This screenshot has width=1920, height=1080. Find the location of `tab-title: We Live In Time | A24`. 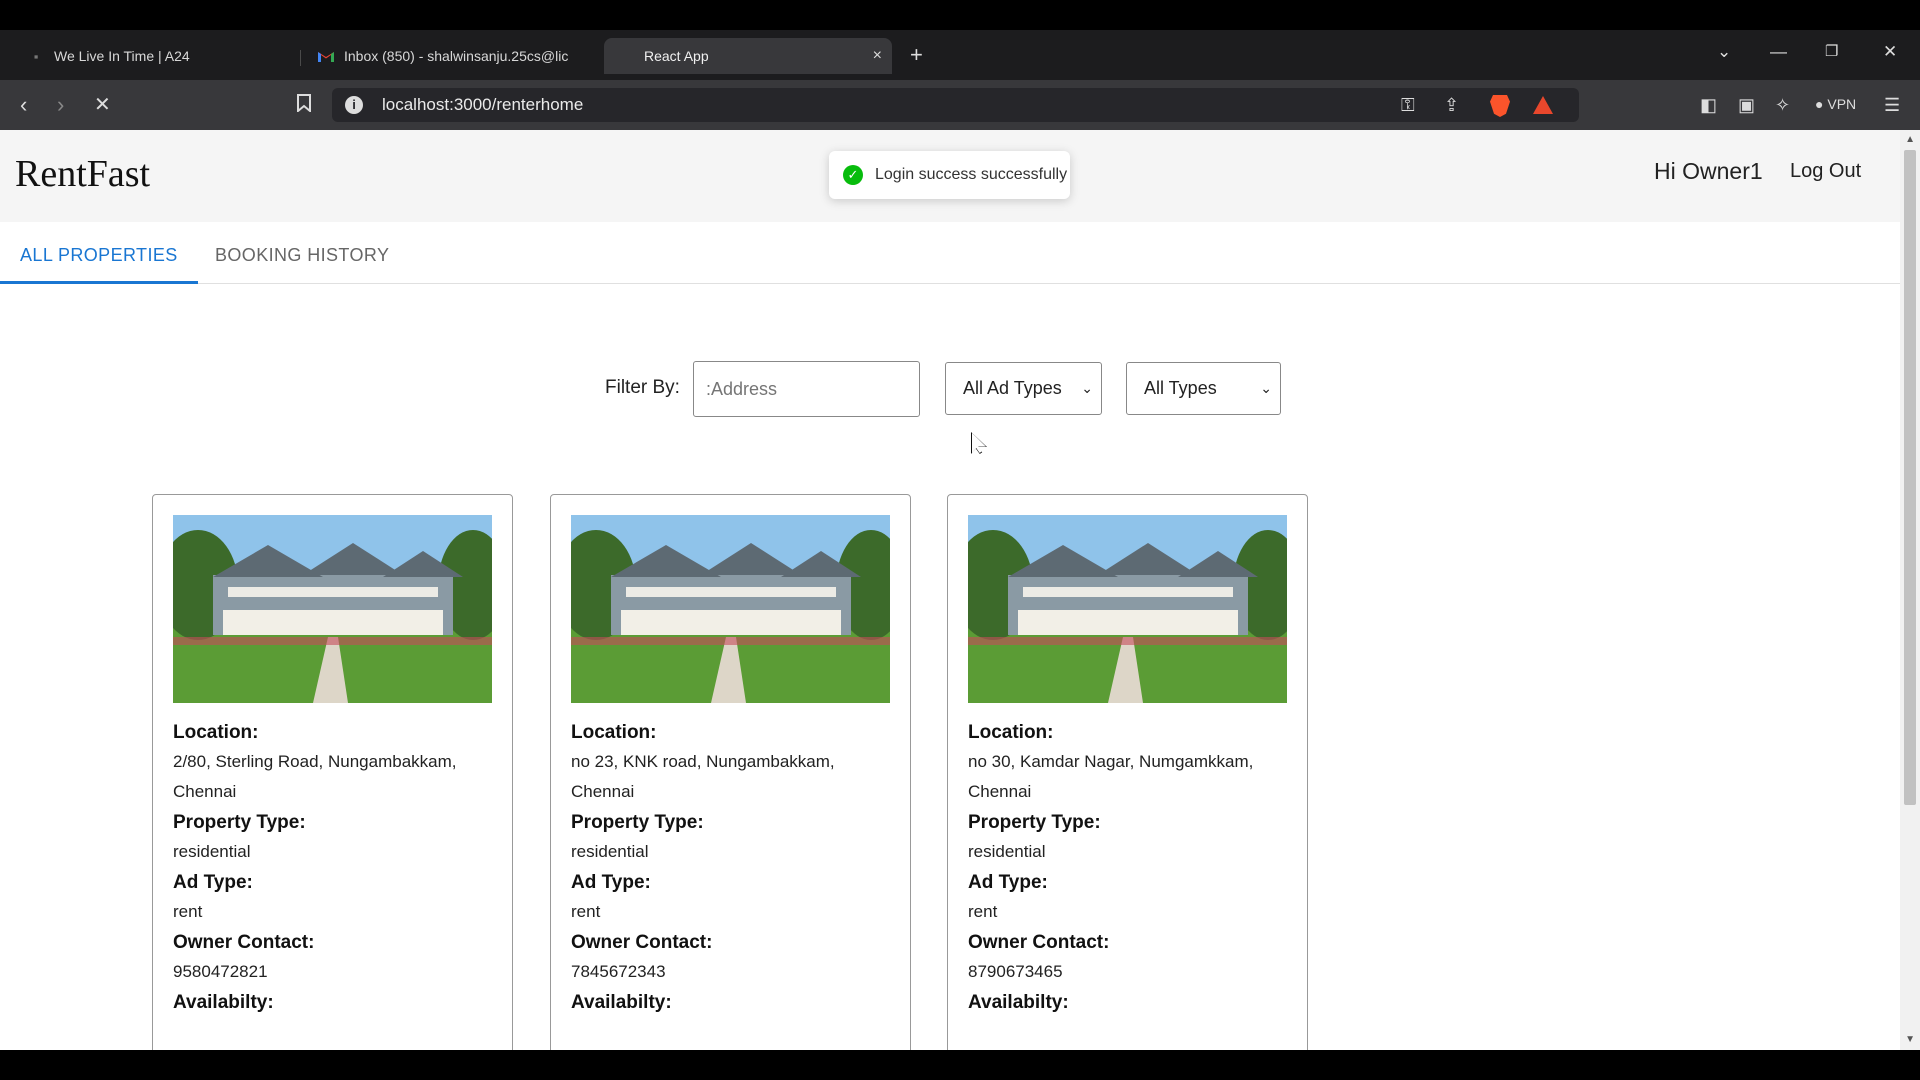

tab-title: We Live In Time | A24 is located at coordinates (122, 56).